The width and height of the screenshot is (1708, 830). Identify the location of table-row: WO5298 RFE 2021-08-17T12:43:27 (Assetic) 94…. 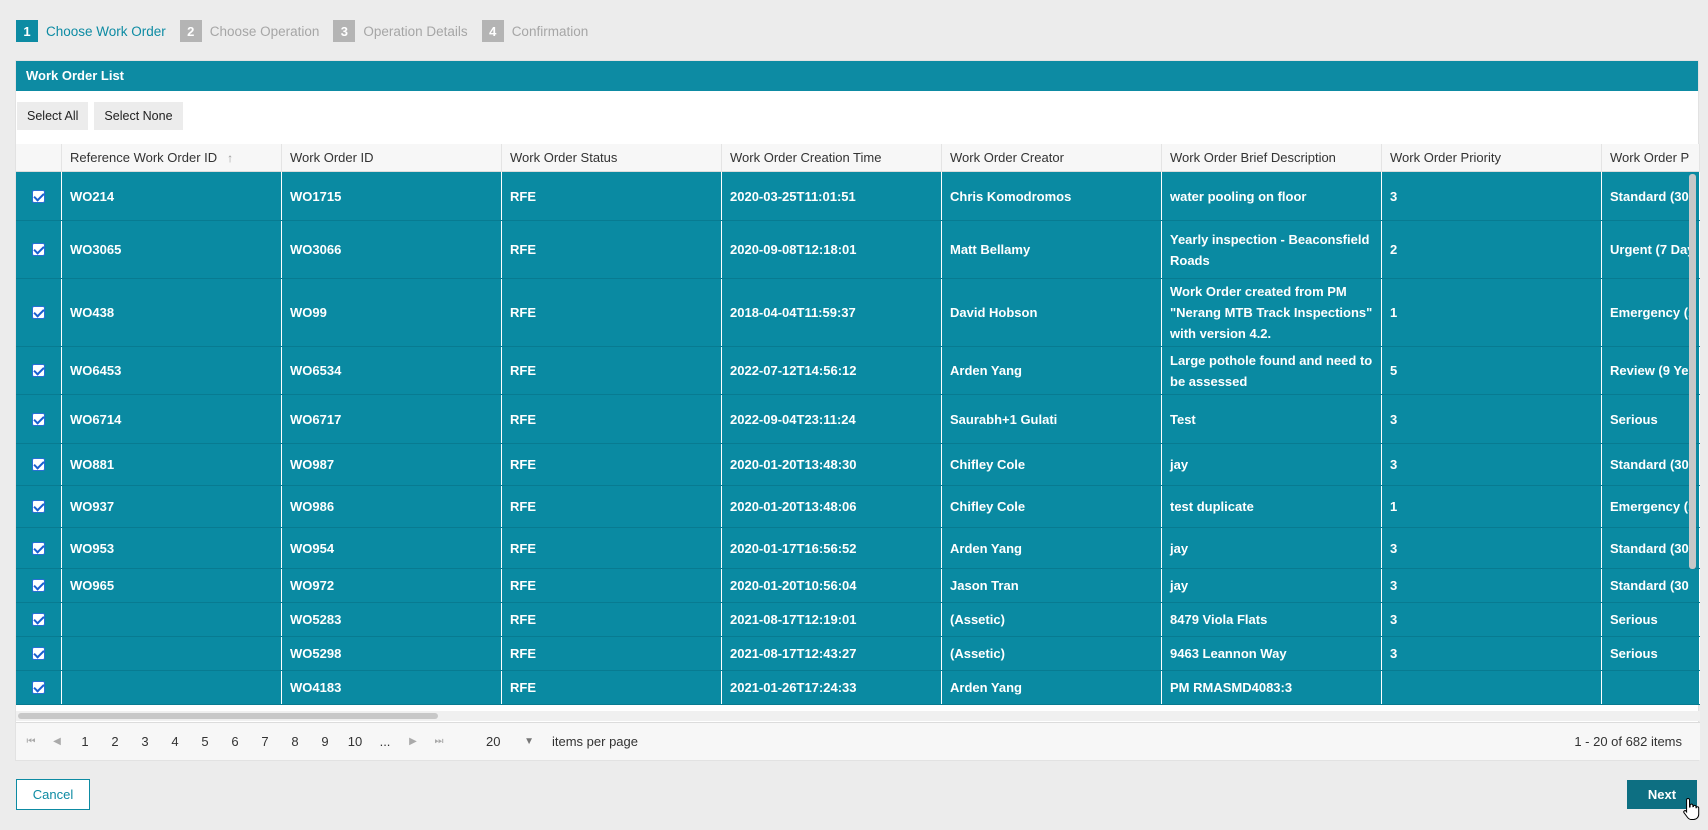
(858, 654).